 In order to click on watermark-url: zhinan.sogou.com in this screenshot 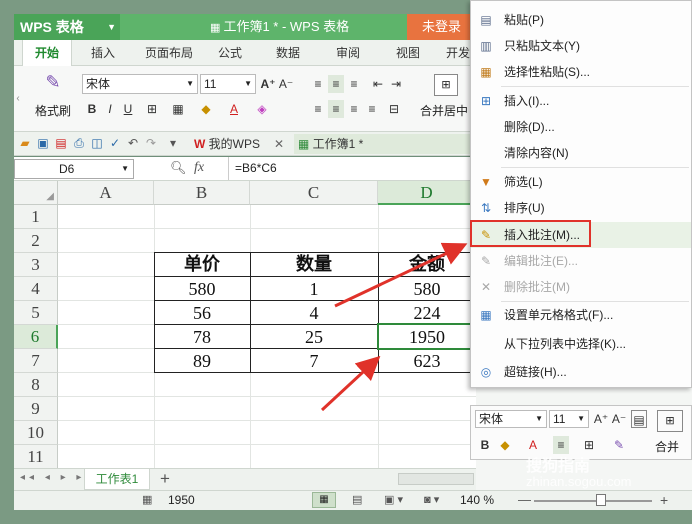, I will do `click(579, 481)`.